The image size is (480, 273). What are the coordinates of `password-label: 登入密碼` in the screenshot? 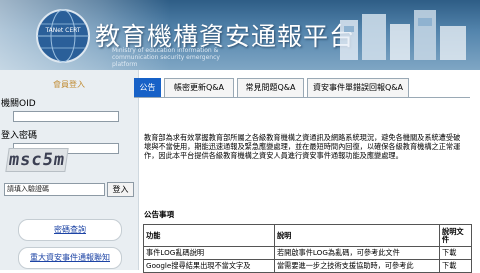 It's located at (19, 136).